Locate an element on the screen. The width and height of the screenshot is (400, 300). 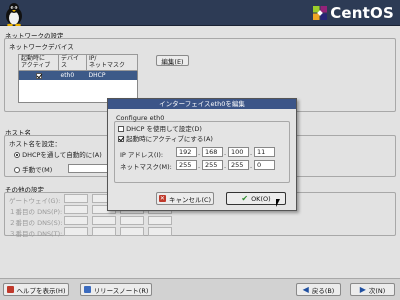
configure-section-label: Configure eth0 is located at coordinates (140, 118).